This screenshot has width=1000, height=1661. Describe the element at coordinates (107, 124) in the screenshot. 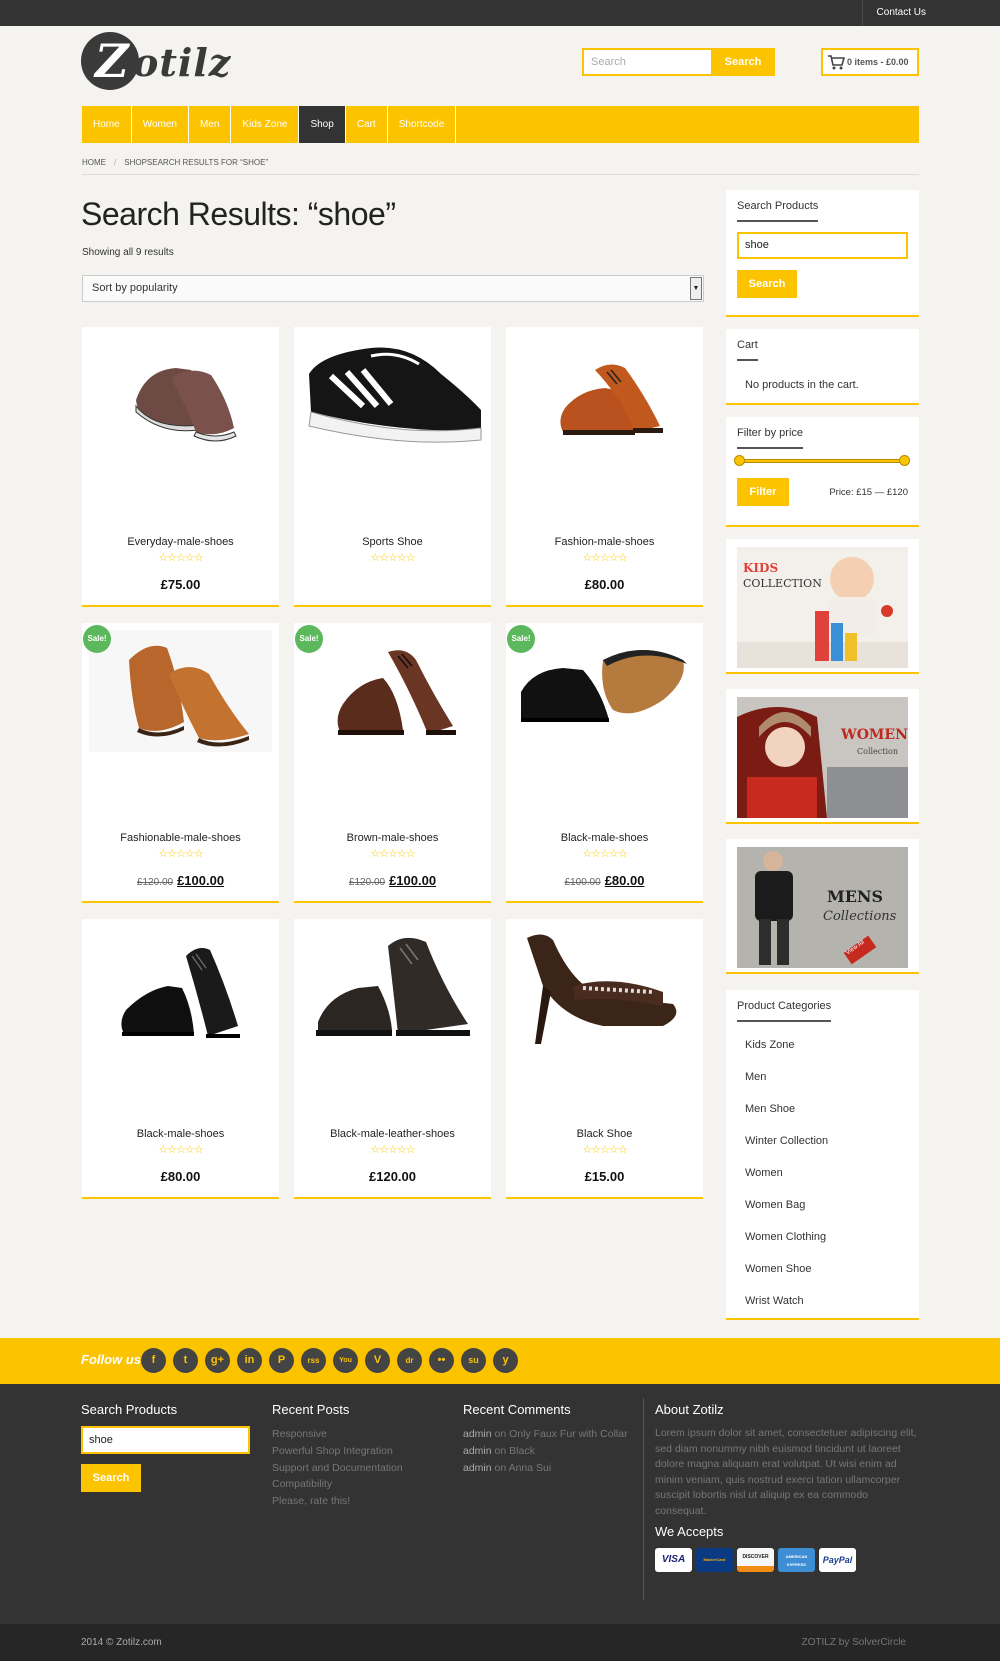

I see `nav-item-home: Home` at that location.